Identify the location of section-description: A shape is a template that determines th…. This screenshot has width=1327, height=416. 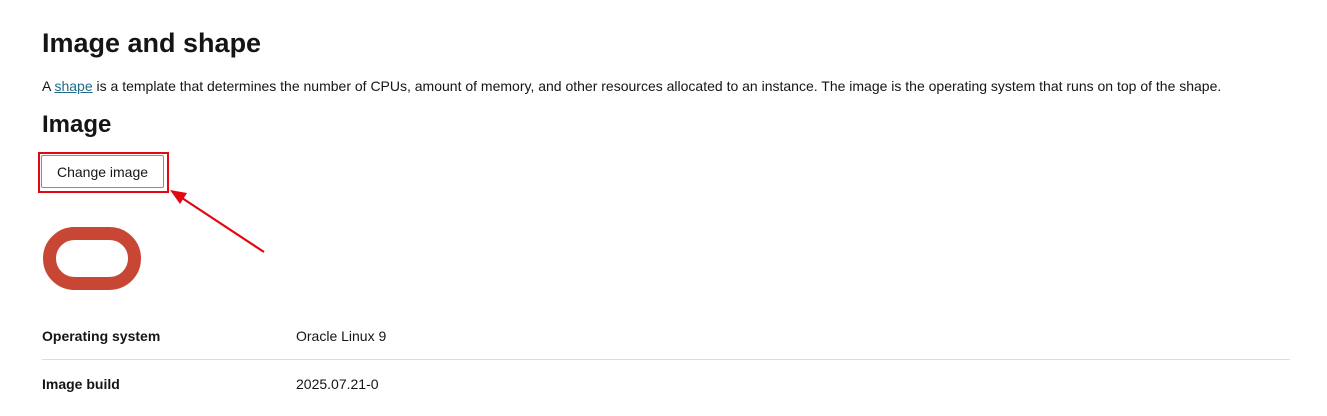
(631, 86).